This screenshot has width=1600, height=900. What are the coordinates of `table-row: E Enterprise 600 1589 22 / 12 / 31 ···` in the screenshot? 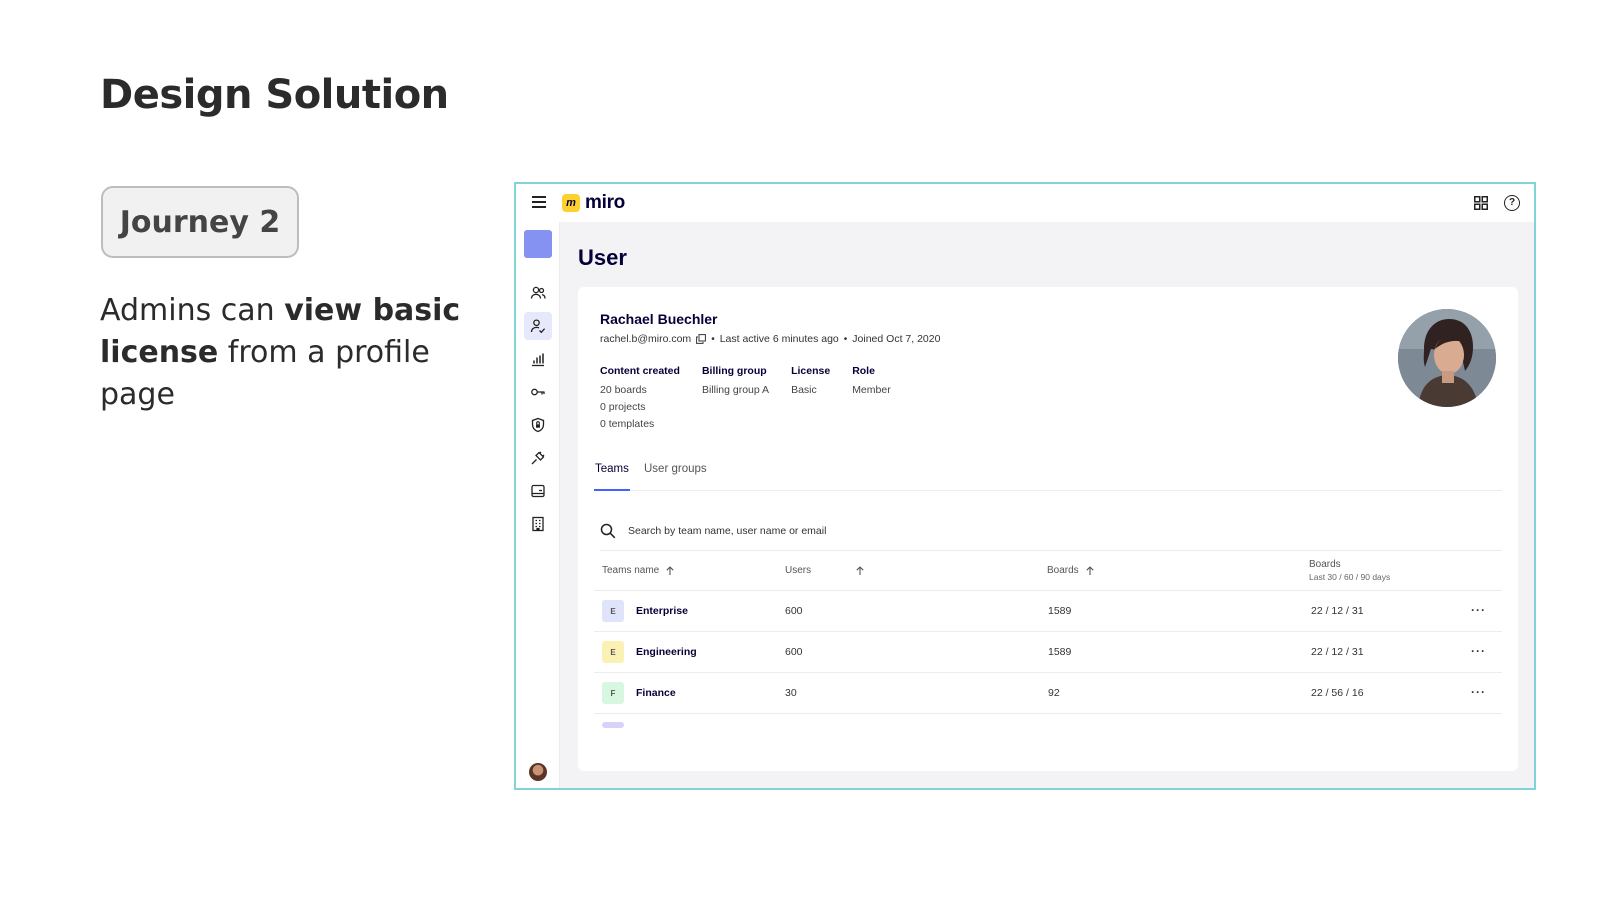 It's located at (1048, 611).